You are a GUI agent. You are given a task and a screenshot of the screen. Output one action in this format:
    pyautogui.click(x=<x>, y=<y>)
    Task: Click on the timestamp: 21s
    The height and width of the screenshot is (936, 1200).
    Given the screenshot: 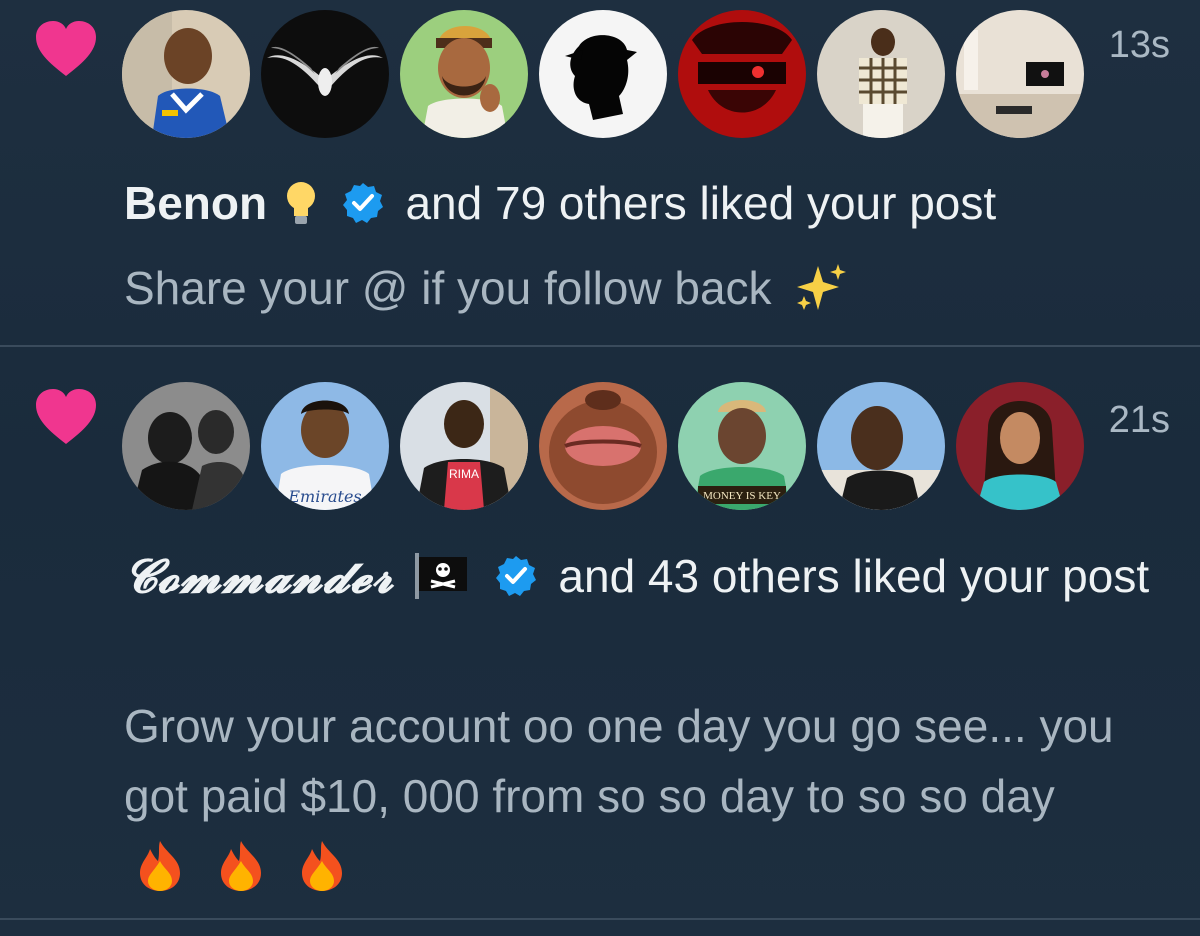 What is the action you would take?
    pyautogui.click(x=1139, y=420)
    